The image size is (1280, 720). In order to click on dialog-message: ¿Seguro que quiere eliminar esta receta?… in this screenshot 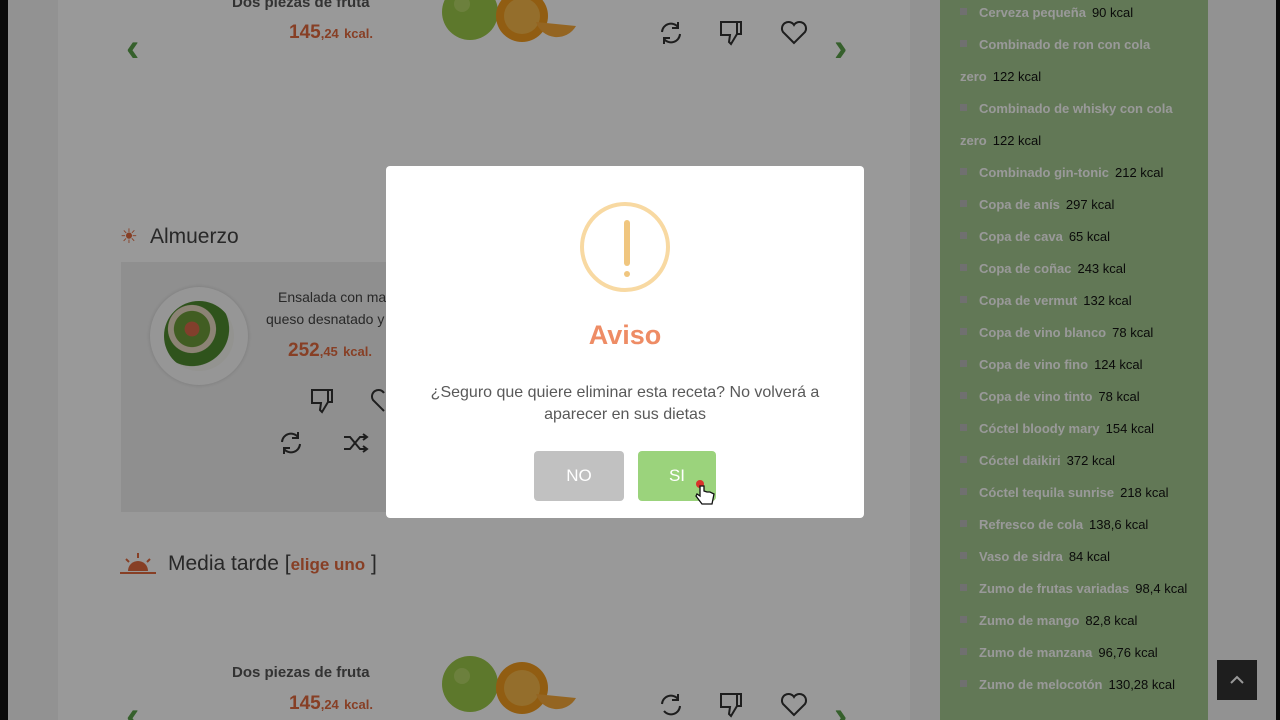, I will do `click(625, 403)`.